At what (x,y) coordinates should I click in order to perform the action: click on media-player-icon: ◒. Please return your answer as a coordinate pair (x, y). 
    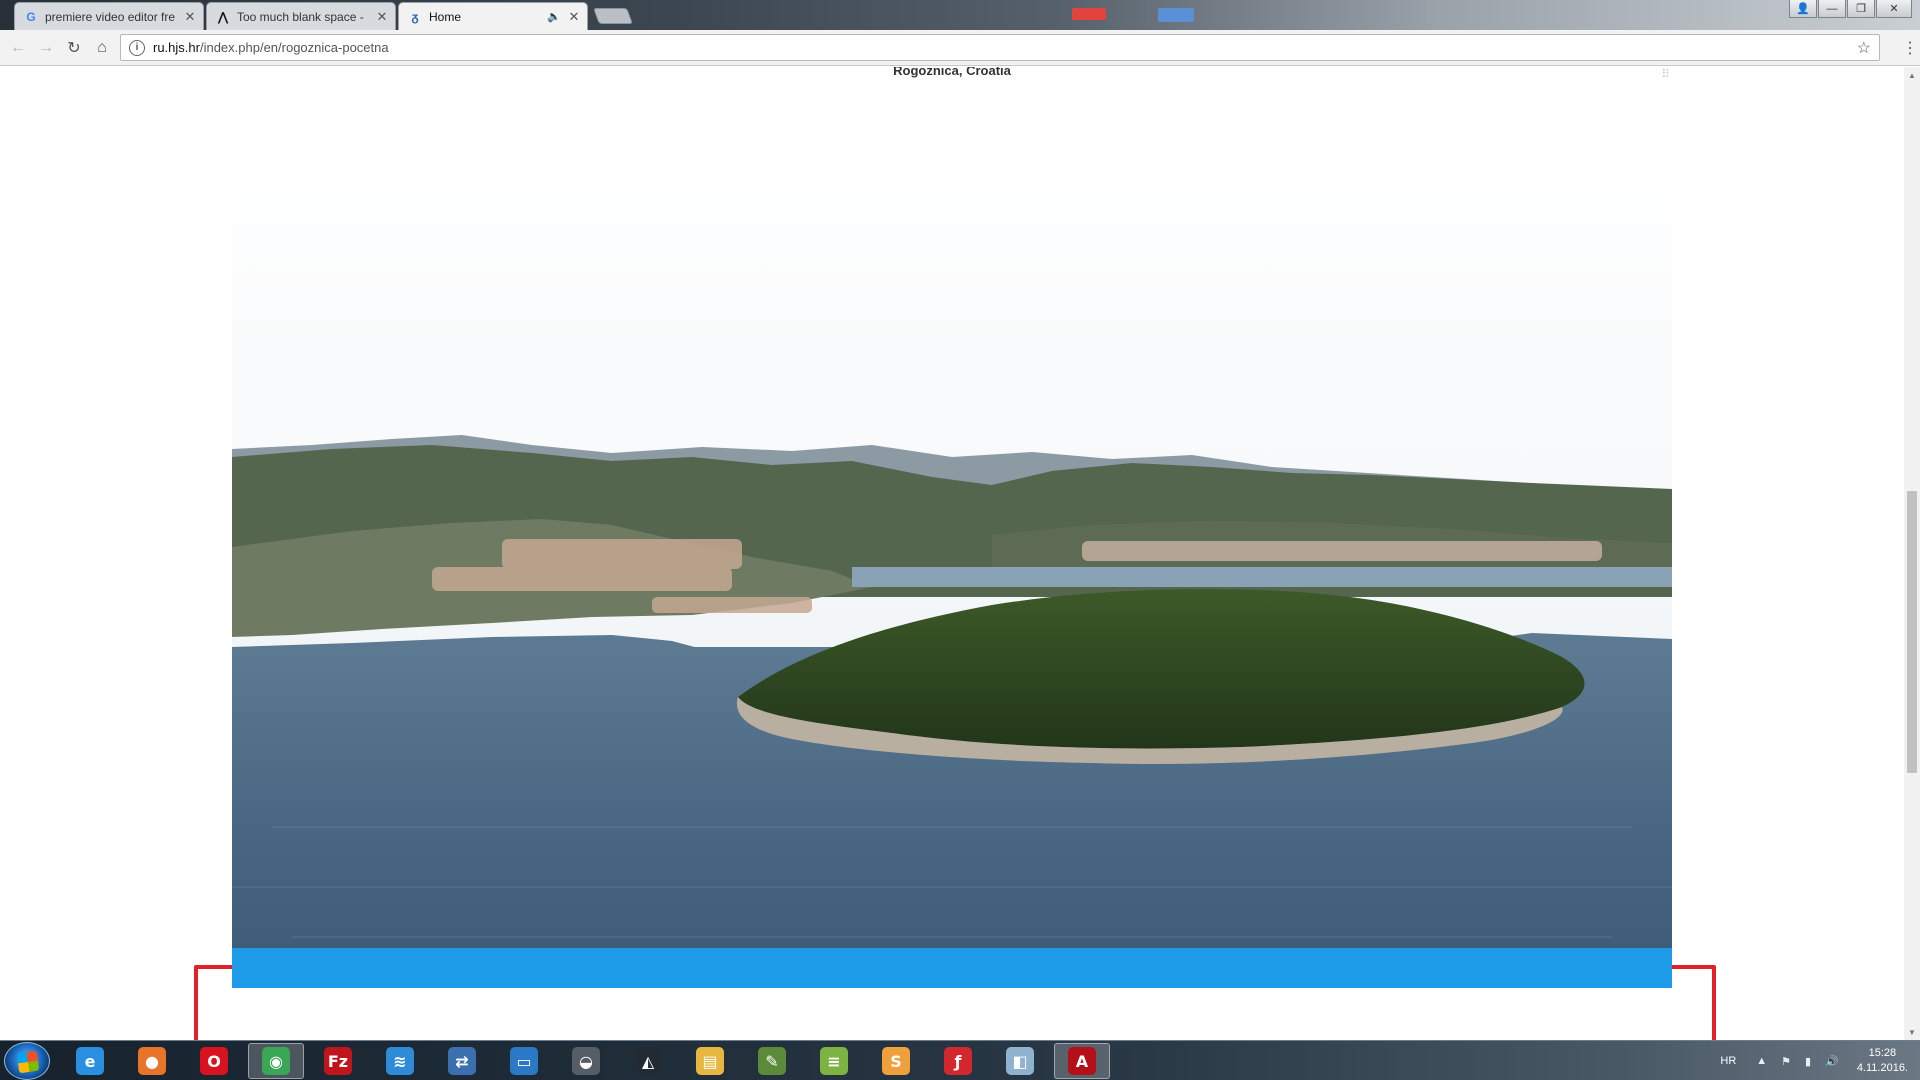
    Looking at the image, I should click on (586, 1061).